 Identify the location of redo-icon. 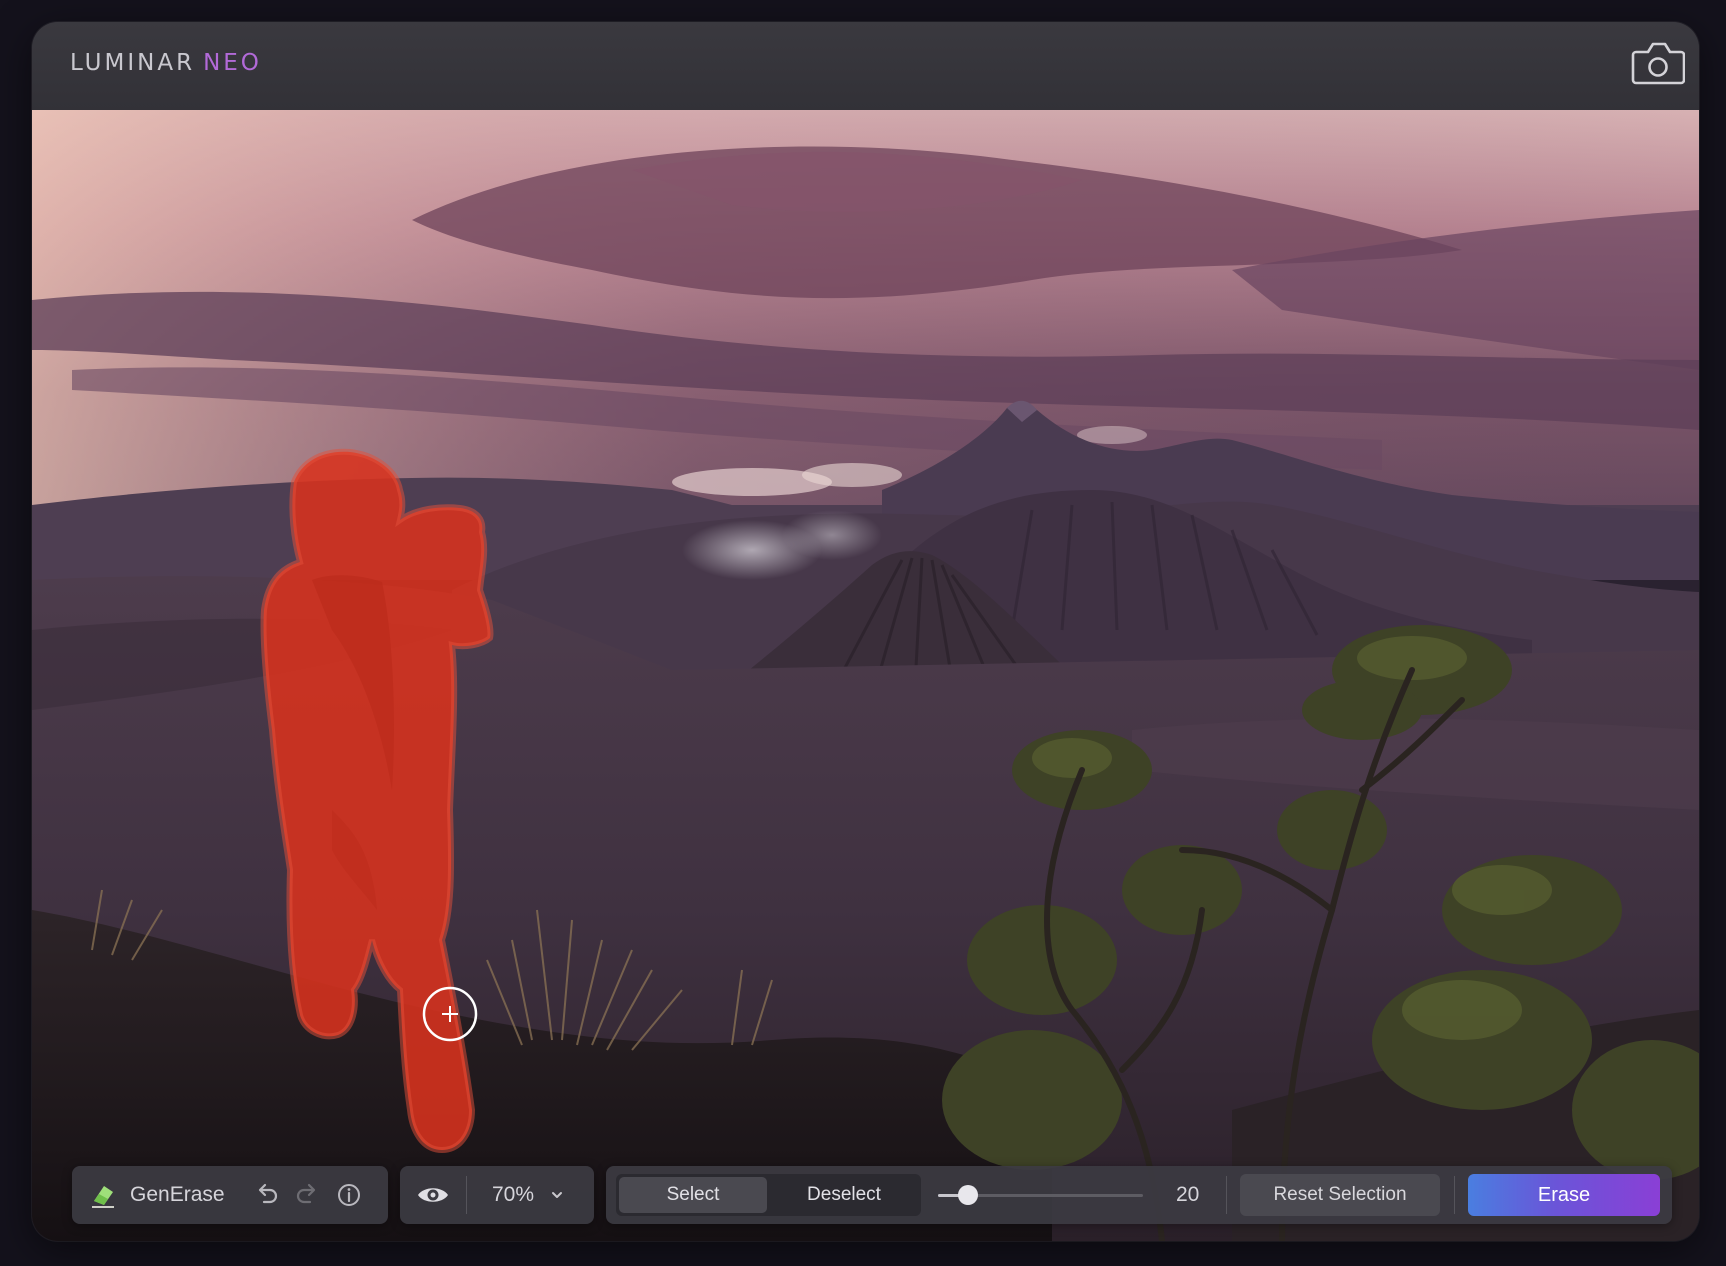
(307, 1195).